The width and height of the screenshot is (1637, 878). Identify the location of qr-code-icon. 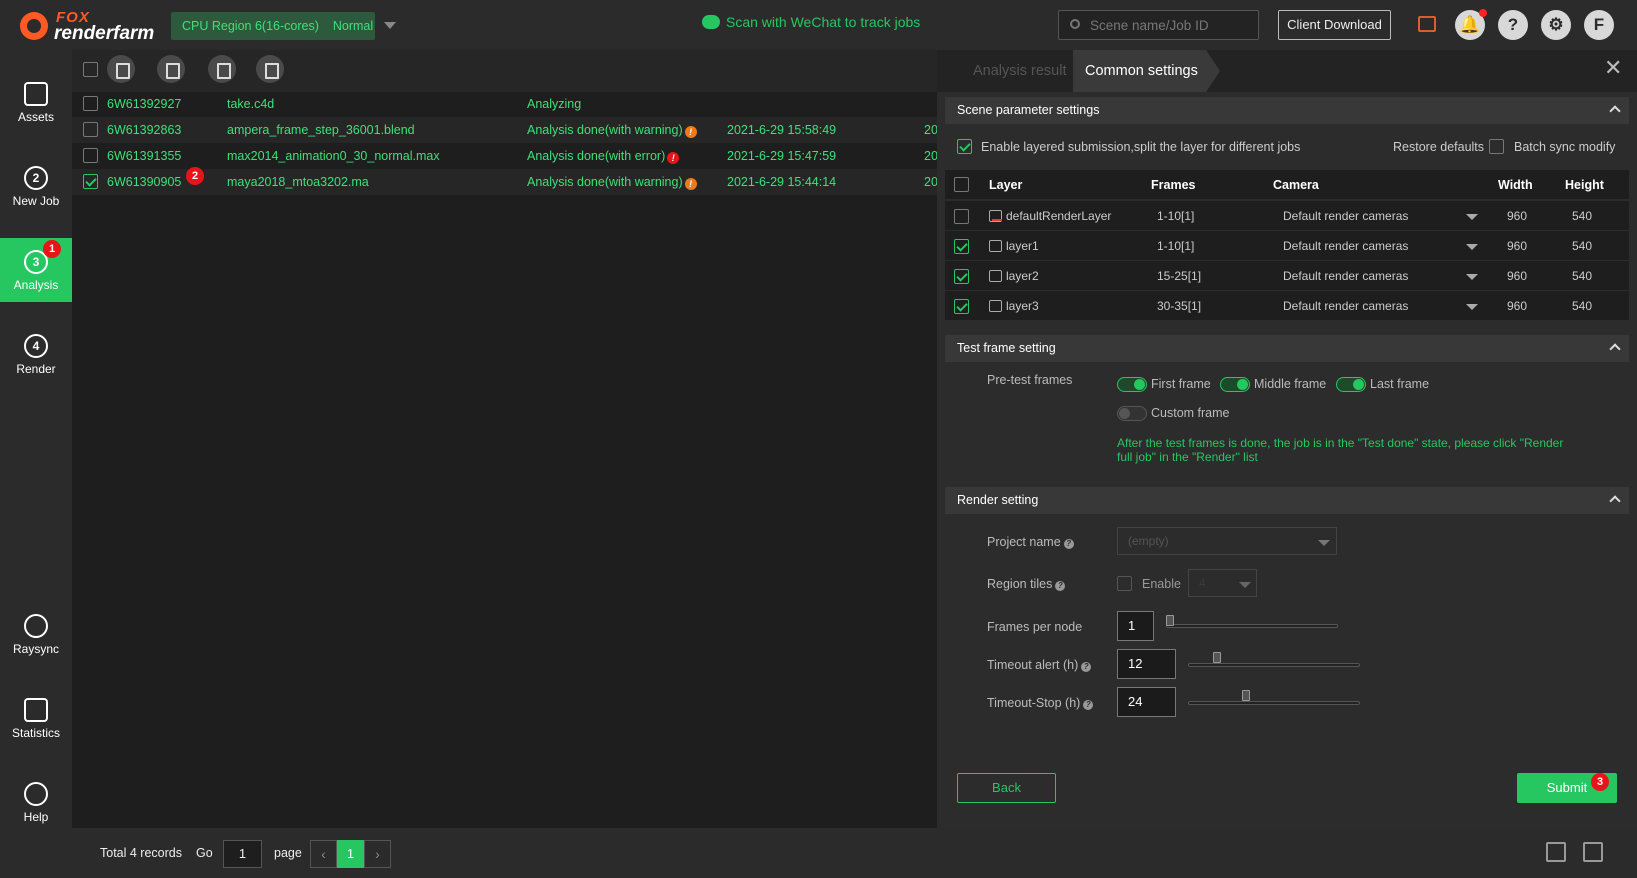
(1593, 852).